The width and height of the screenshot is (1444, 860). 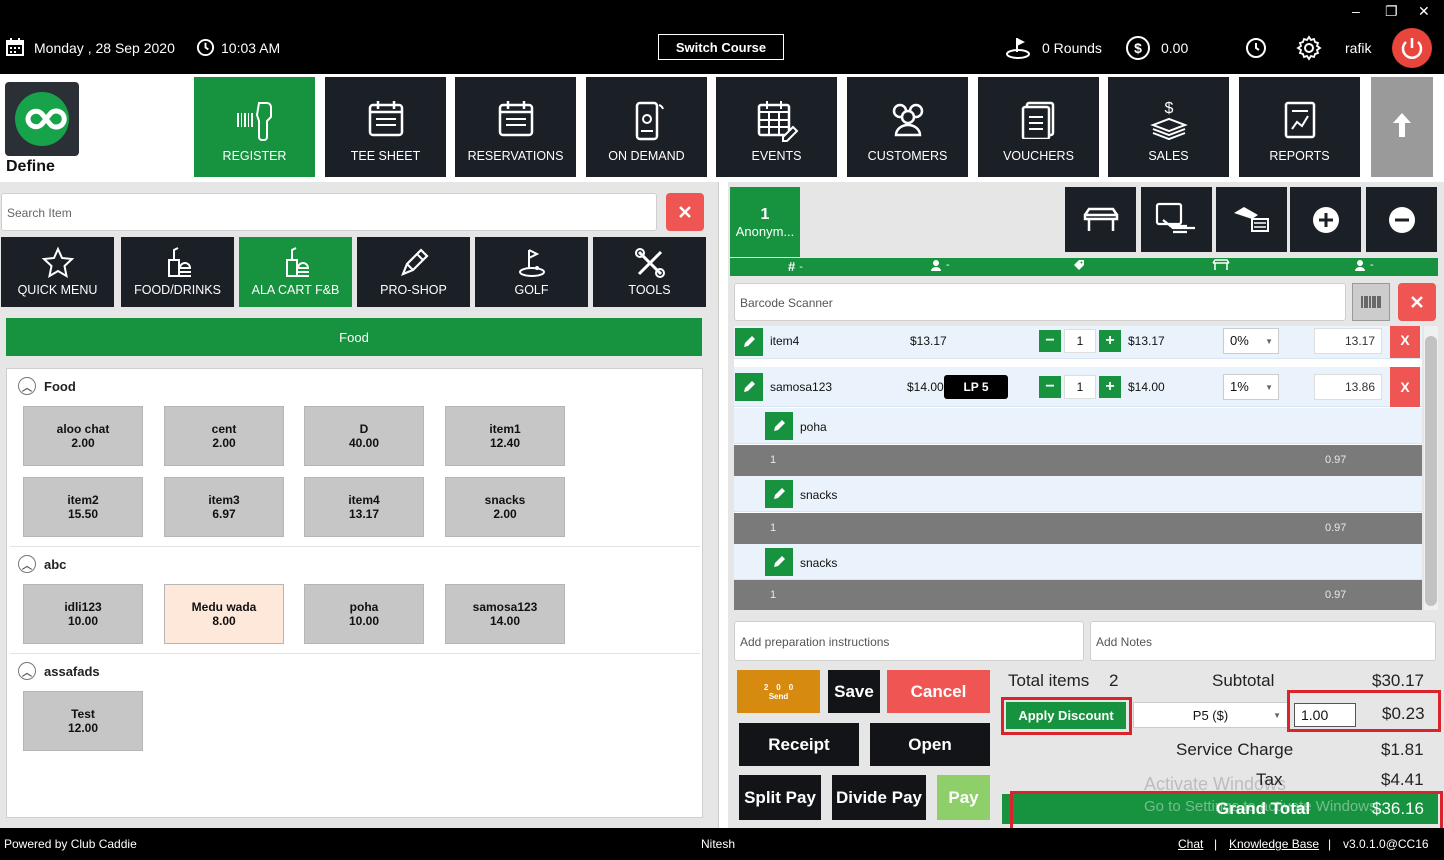 I want to click on notes-input: Add Notes, so click(x=1263, y=641).